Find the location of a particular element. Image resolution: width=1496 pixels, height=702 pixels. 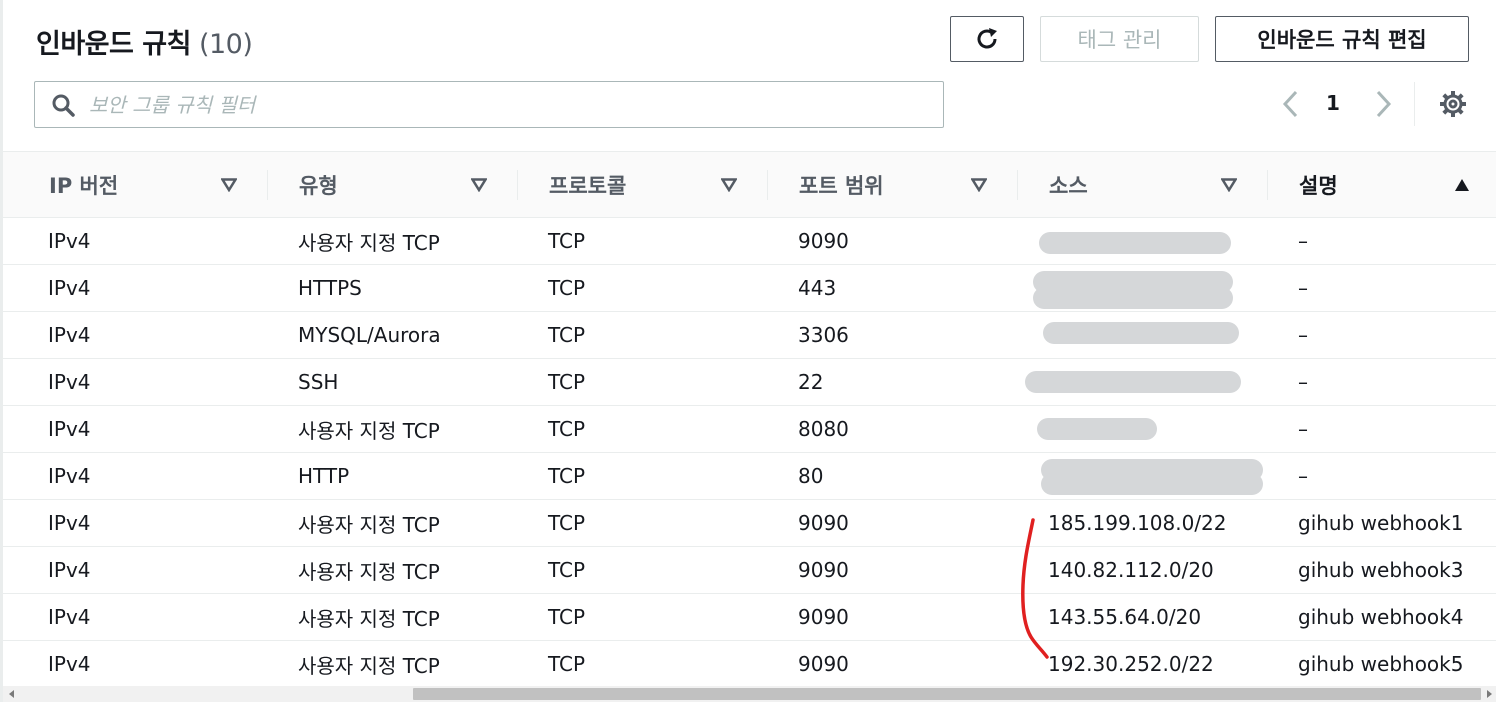

table-row: IPv4 MYSQL/Aurora TCP 3306 – is located at coordinates (749, 335).